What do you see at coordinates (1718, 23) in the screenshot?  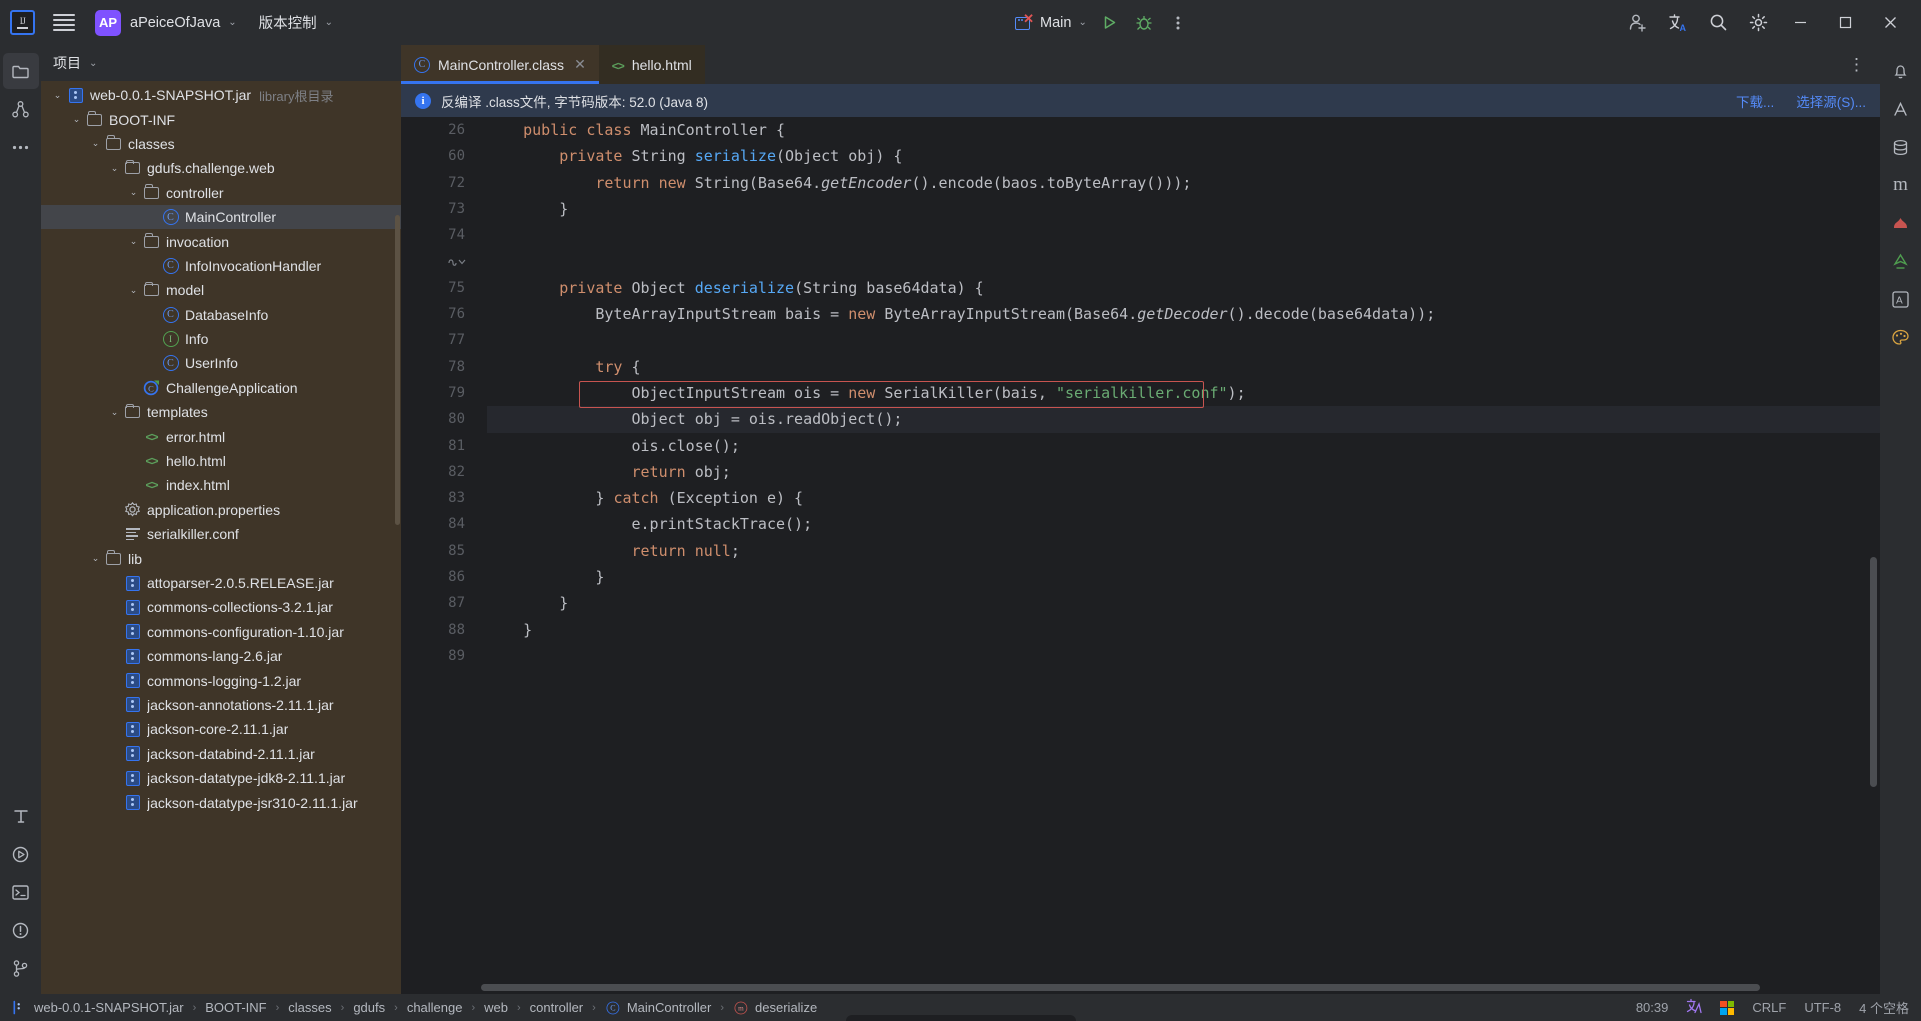 I see `search-everywhere-button` at bounding box center [1718, 23].